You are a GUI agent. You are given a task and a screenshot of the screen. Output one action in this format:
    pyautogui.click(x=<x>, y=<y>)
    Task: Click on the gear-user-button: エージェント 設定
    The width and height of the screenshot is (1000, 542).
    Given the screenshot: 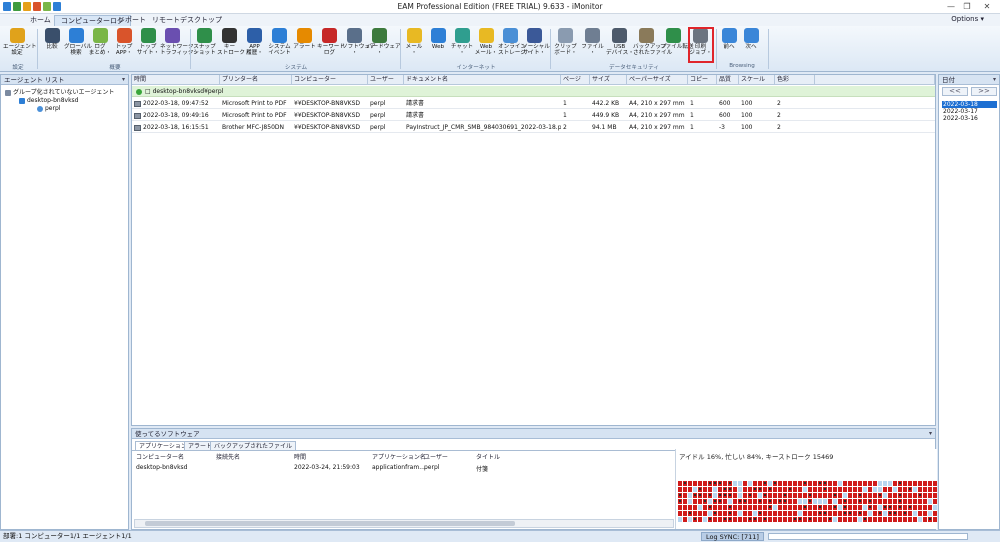 What is the action you would take?
    pyautogui.click(x=19, y=46)
    